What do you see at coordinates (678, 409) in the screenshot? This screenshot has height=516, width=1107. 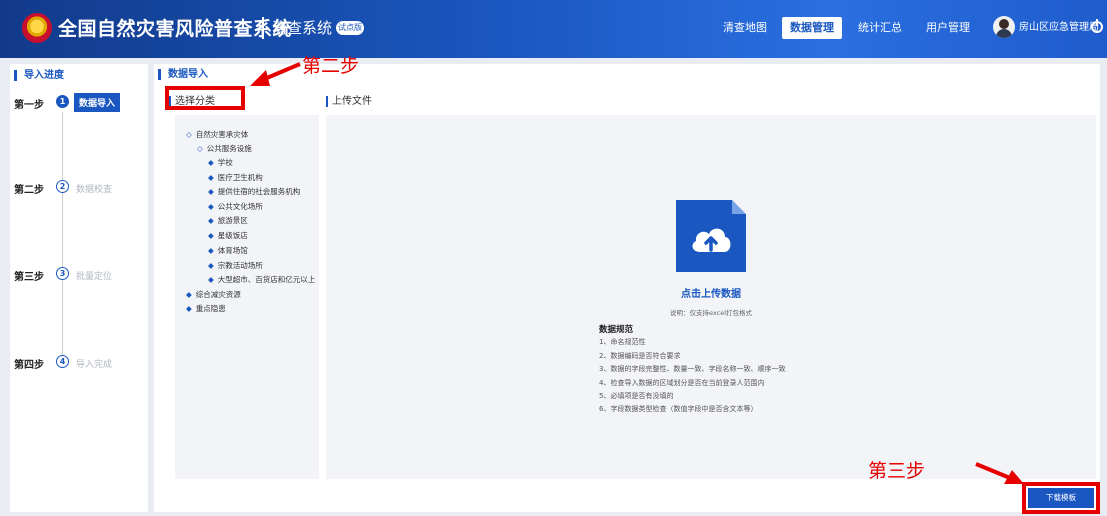 I see `spec-item: 6、字段数据类型检查（数值字段中是否含文本等）` at bounding box center [678, 409].